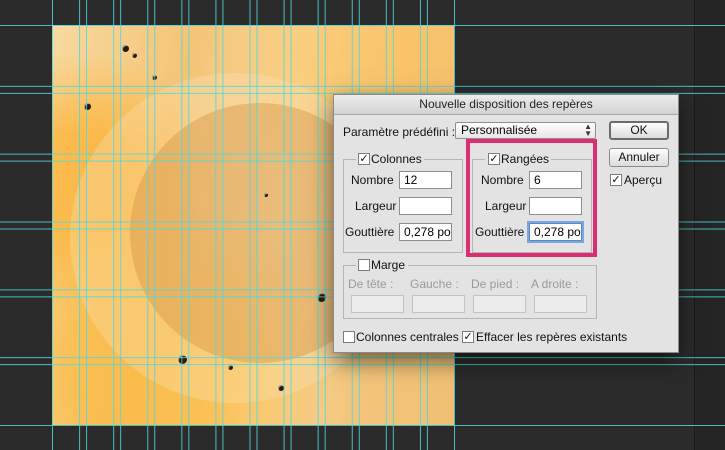 The image size is (725, 450). What do you see at coordinates (399, 132) in the screenshot?
I see `preset-label: Paramètre prédéfini :` at bounding box center [399, 132].